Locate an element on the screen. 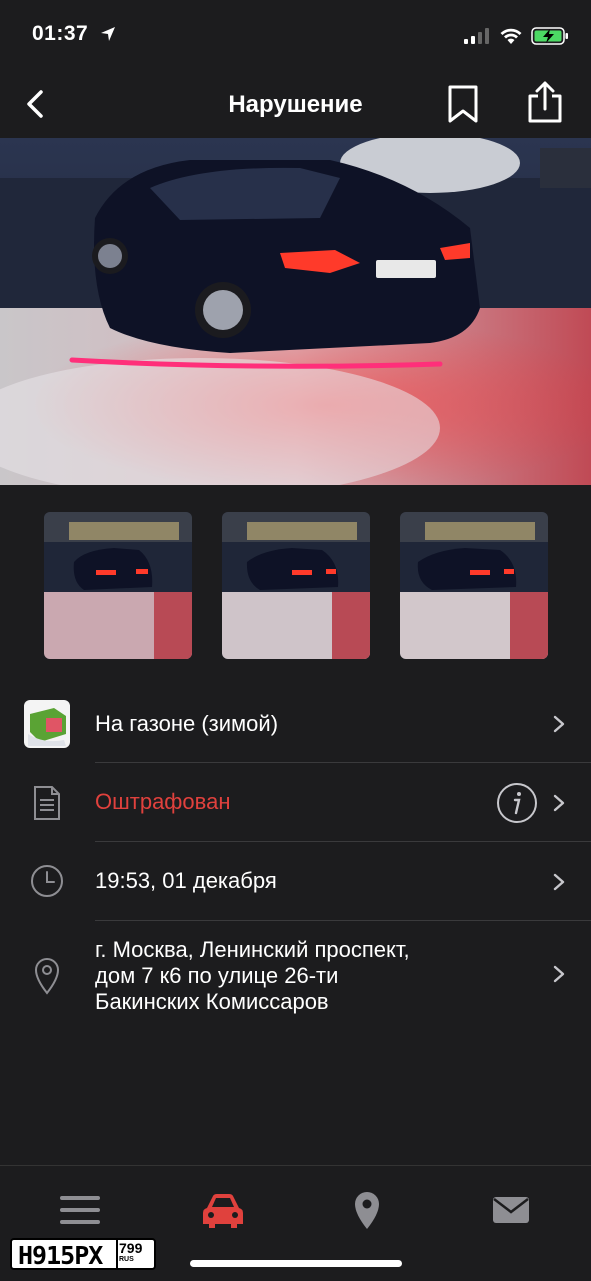  violation-type-text: На газоне (зимой) is located at coordinates (187, 723).